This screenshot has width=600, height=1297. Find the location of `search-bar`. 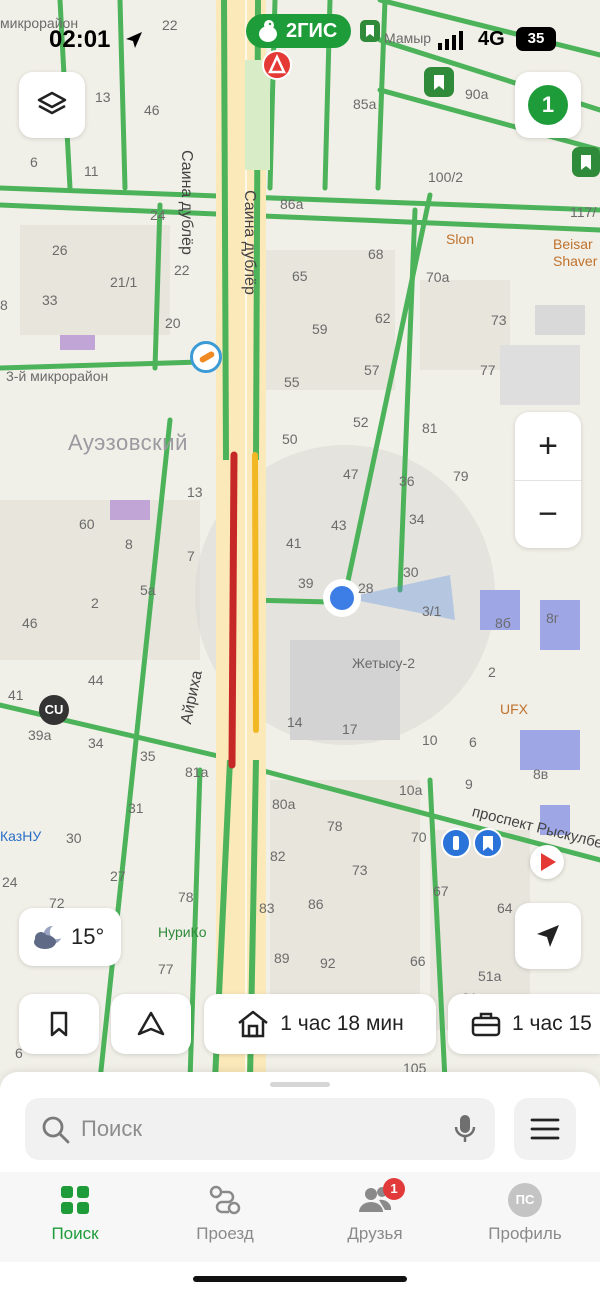

search-bar is located at coordinates (260, 1129).